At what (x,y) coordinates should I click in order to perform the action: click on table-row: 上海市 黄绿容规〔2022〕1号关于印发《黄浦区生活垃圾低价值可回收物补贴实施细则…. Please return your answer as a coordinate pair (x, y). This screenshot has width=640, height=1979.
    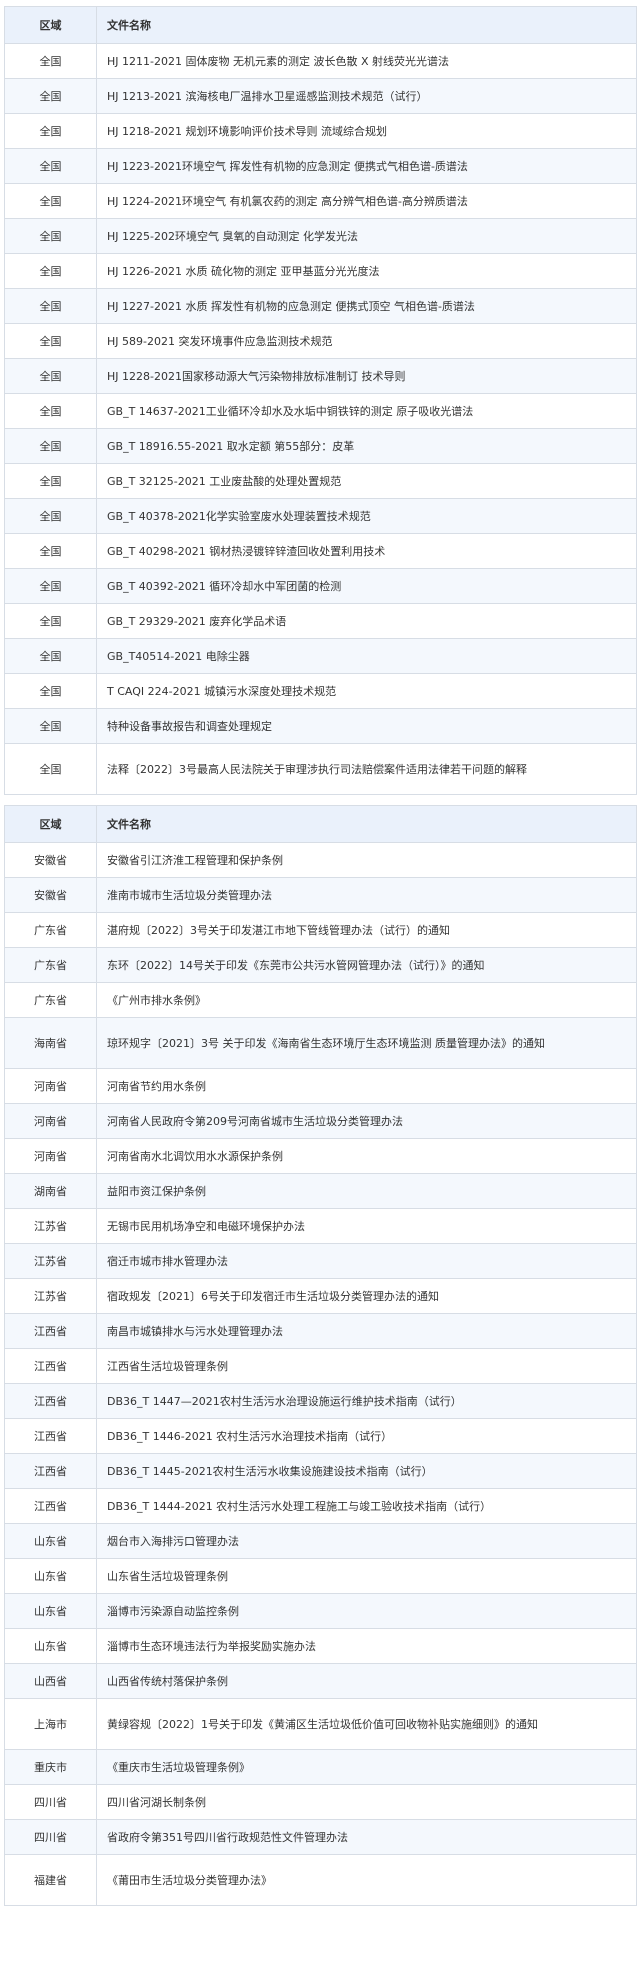
    Looking at the image, I should click on (320, 1724).